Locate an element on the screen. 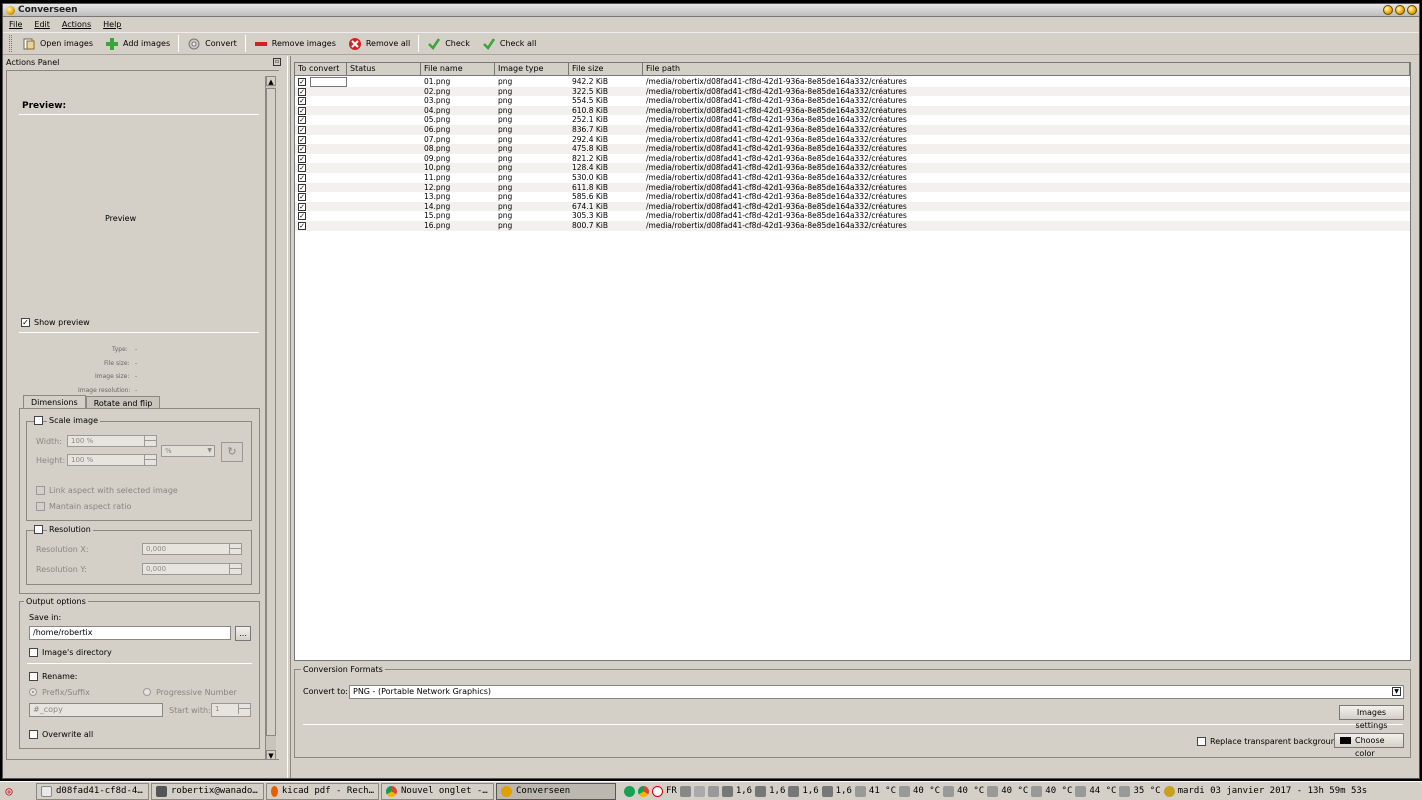  scroll-up-arrow: ▲ is located at coordinates (271, 81).